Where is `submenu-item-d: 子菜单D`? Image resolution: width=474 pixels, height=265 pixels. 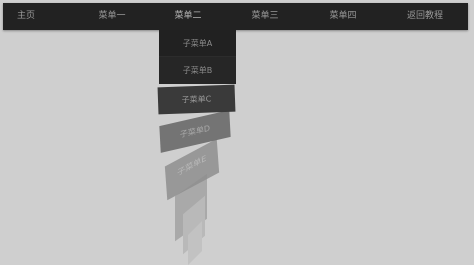
submenu-item-d: 子菜单D is located at coordinates (195, 131).